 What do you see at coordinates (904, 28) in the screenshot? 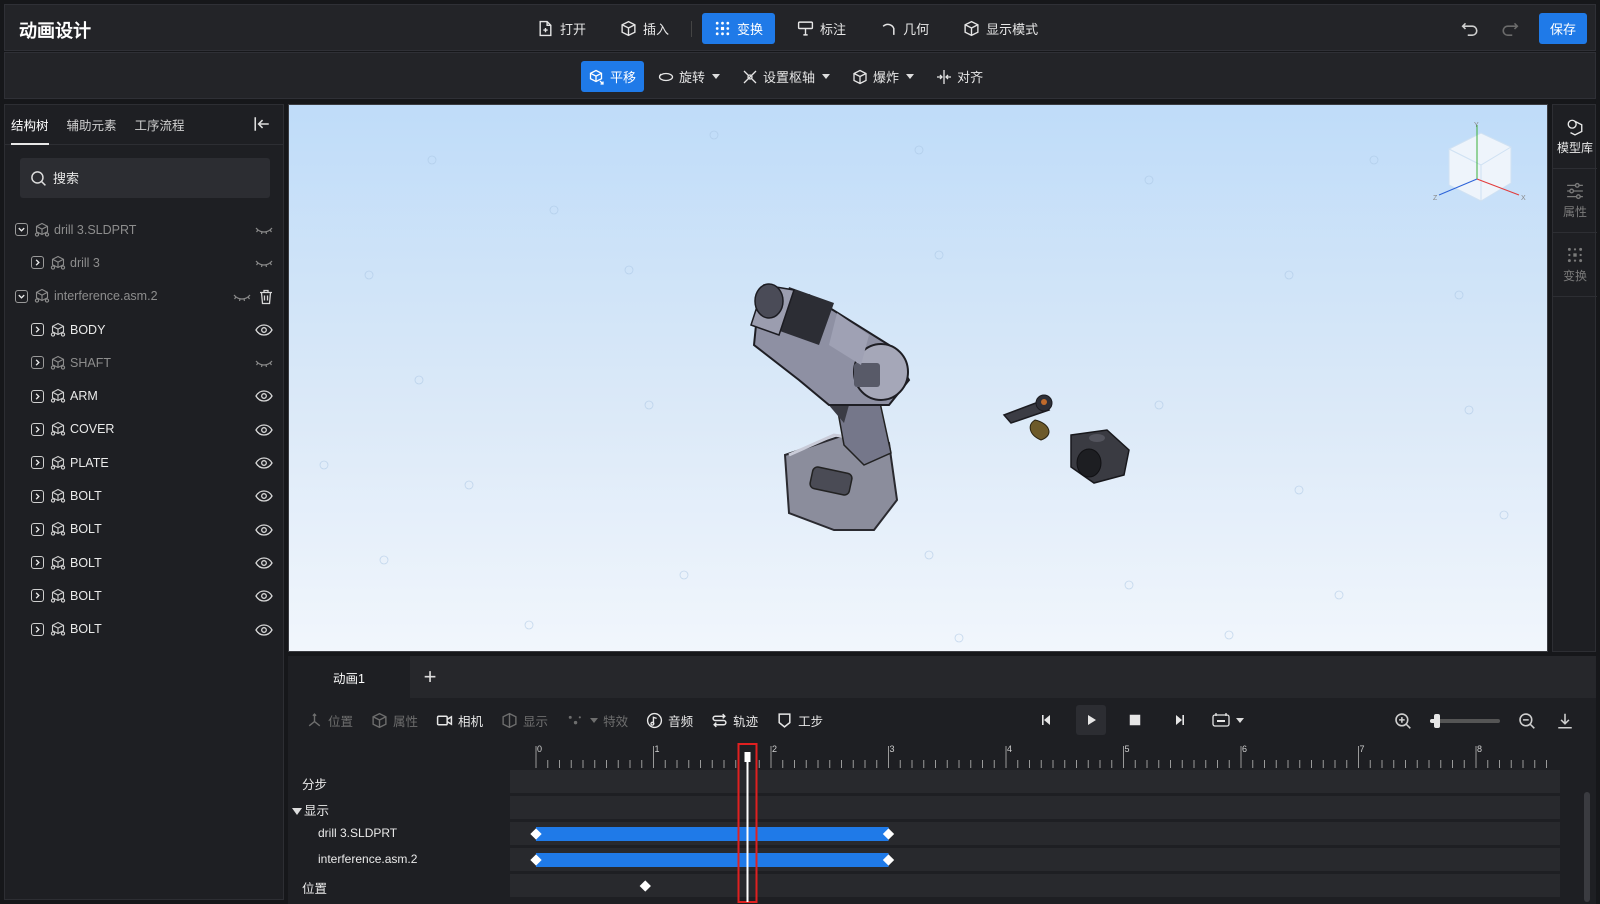
I see `geometry-button: 几何` at bounding box center [904, 28].